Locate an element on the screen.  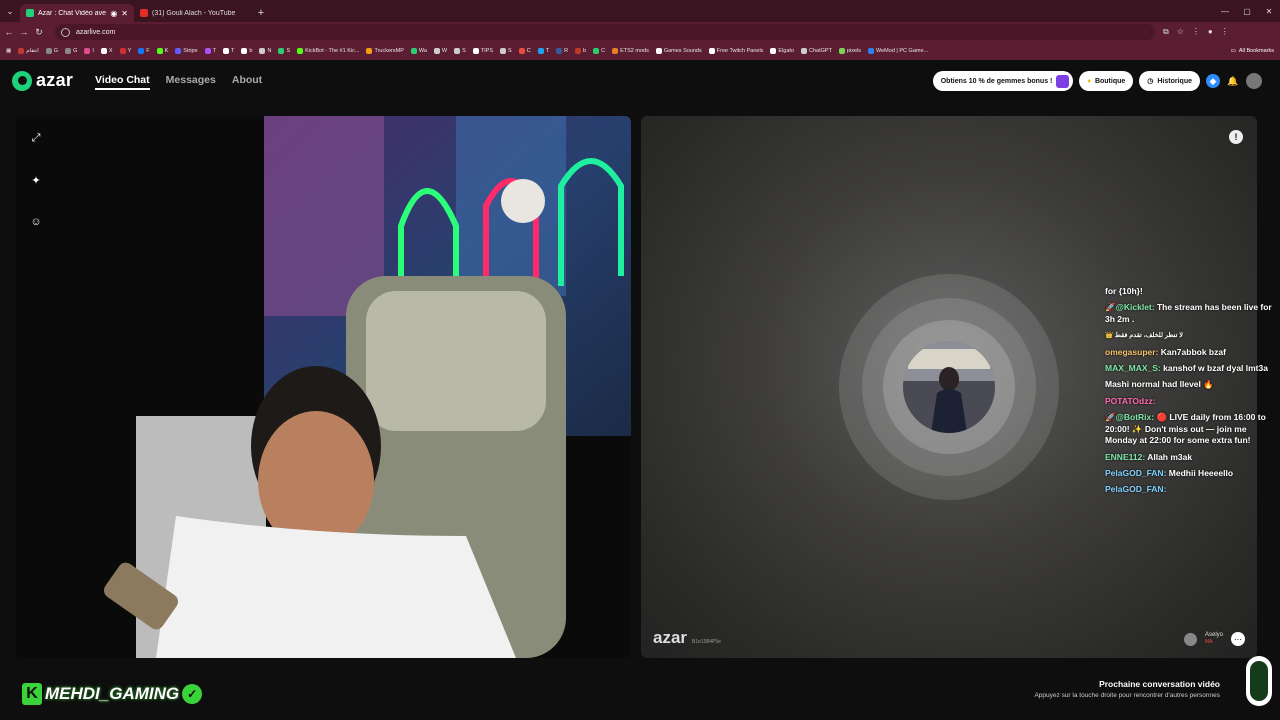
notification-bell-icon: 🔔 is located at coordinates (1233, 81).